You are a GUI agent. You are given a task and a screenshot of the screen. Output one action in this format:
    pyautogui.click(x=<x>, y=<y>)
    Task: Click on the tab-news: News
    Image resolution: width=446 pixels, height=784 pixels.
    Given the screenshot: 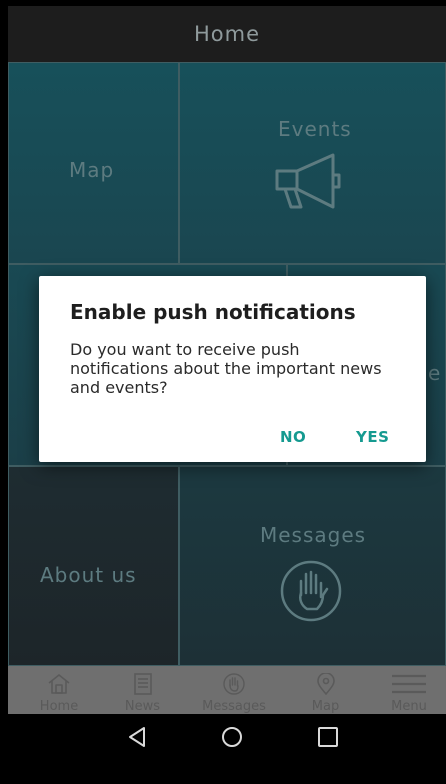 What is the action you would take?
    pyautogui.click(x=143, y=690)
    